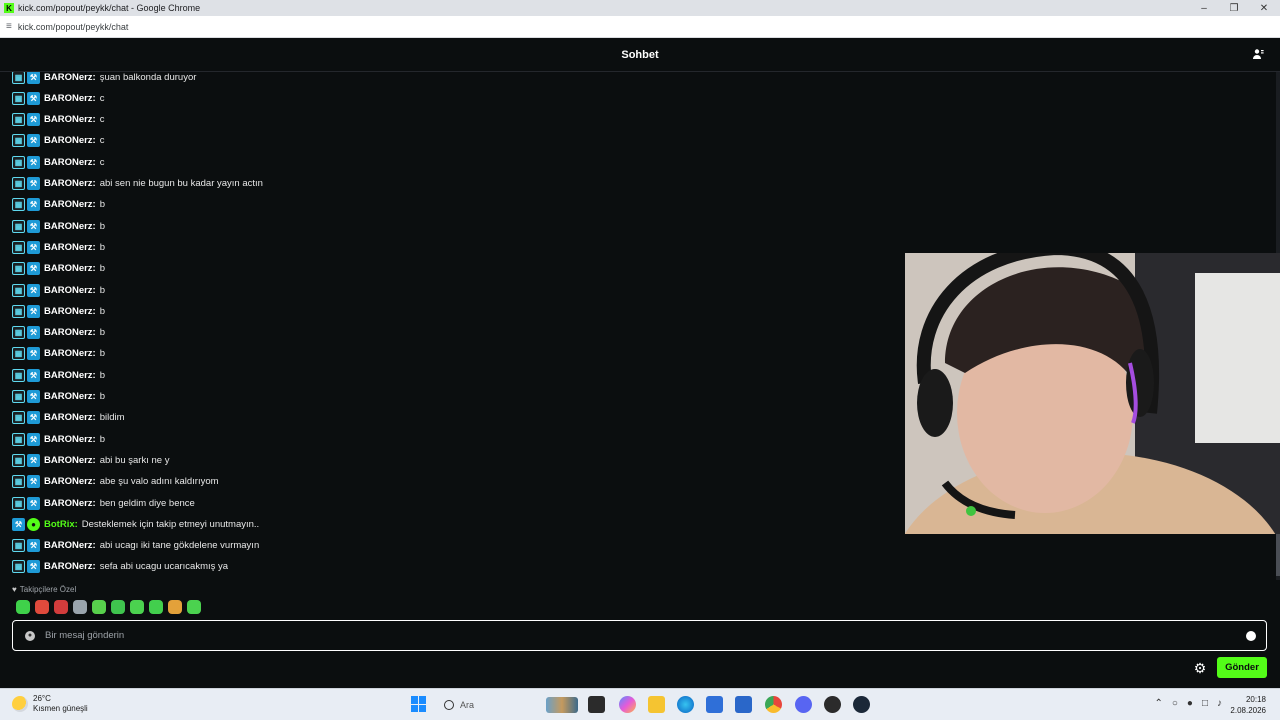  I want to click on chat-input-box: ●, so click(639, 635).